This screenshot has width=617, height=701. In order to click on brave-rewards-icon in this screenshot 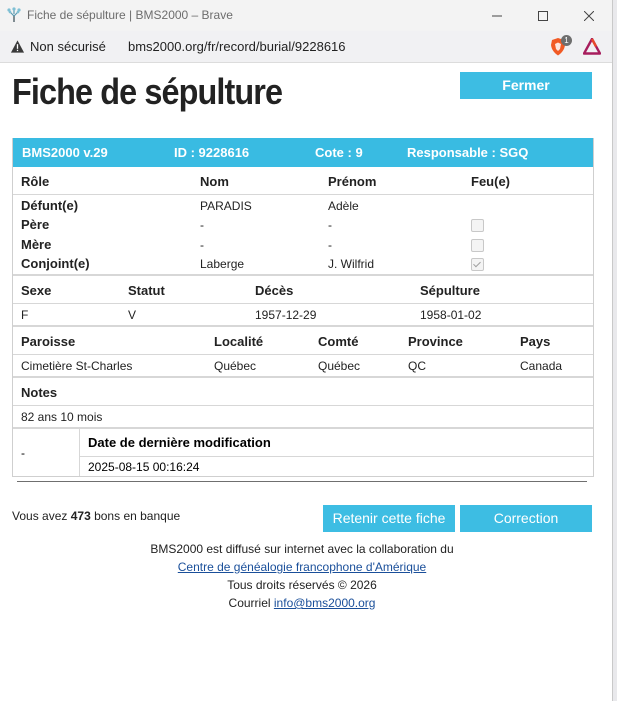, I will do `click(592, 46)`.